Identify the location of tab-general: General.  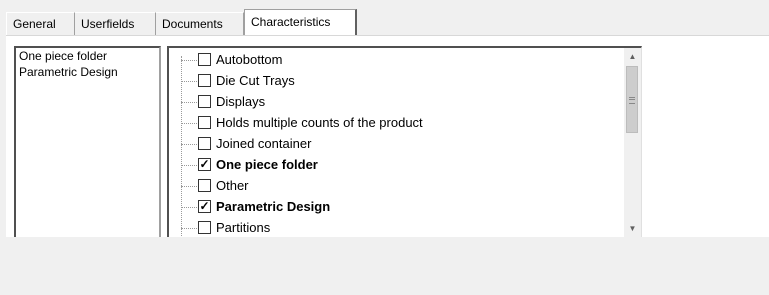
(40, 23).